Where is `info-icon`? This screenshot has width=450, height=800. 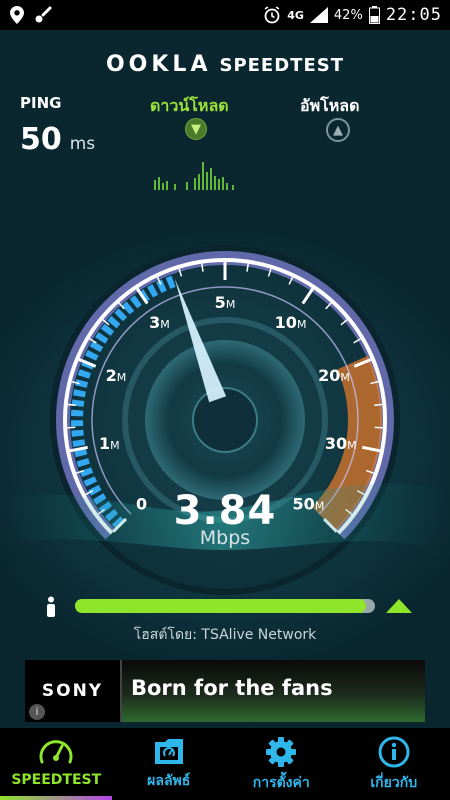 info-icon is located at coordinates (394, 752).